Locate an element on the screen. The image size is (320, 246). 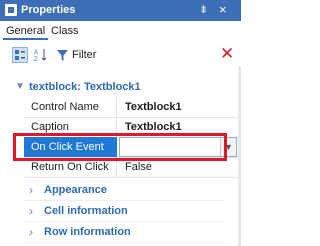
object-header-label: textblock: Textblock1 is located at coordinates (85, 87).